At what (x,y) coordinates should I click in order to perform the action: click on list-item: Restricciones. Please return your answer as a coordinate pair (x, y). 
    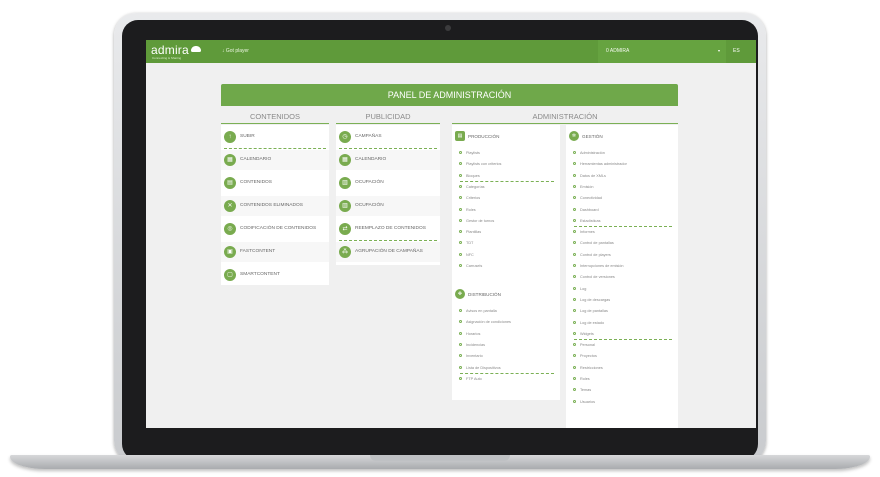
    Looking at the image, I should click on (622, 368).